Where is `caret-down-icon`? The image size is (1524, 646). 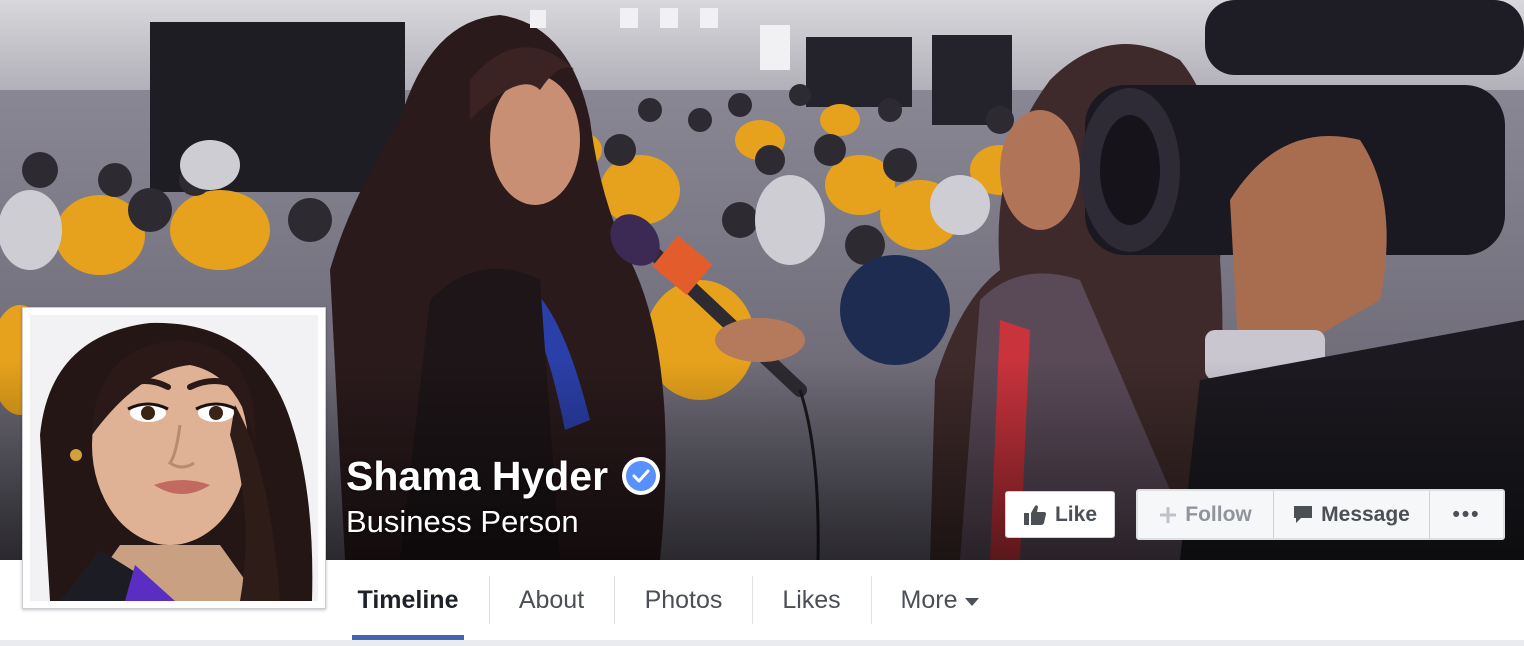 caret-down-icon is located at coordinates (972, 601).